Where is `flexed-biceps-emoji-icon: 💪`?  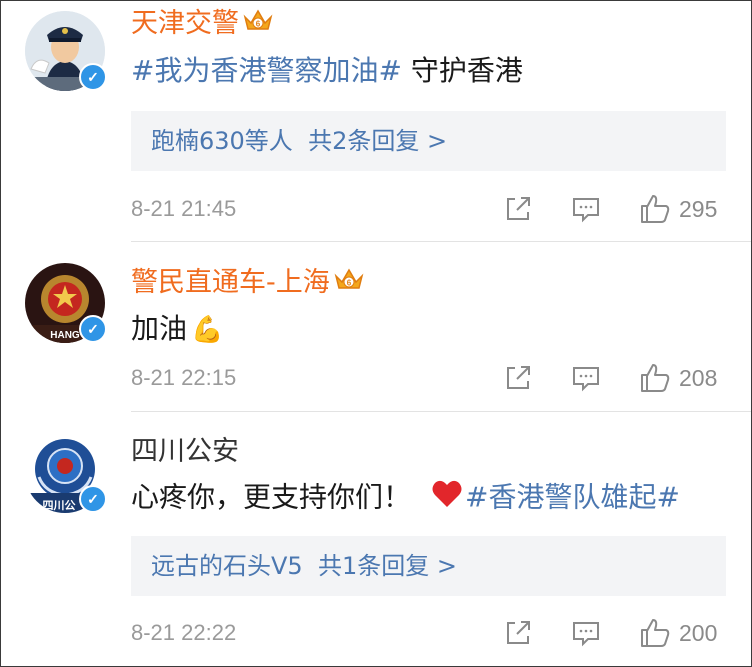 flexed-biceps-emoji-icon: 💪 is located at coordinates (207, 330).